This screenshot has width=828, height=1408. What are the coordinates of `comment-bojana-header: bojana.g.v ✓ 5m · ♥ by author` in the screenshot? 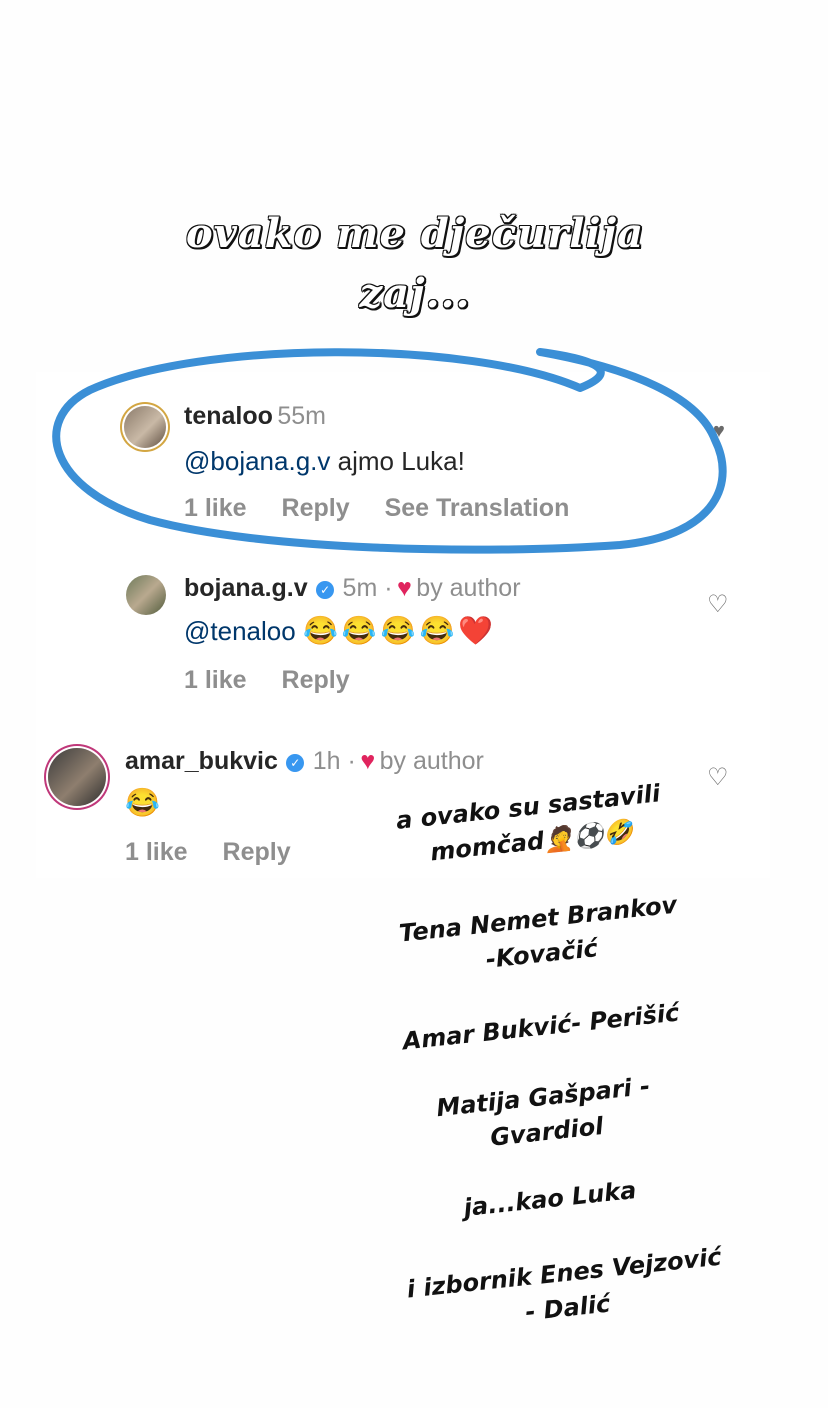 It's located at (352, 588).